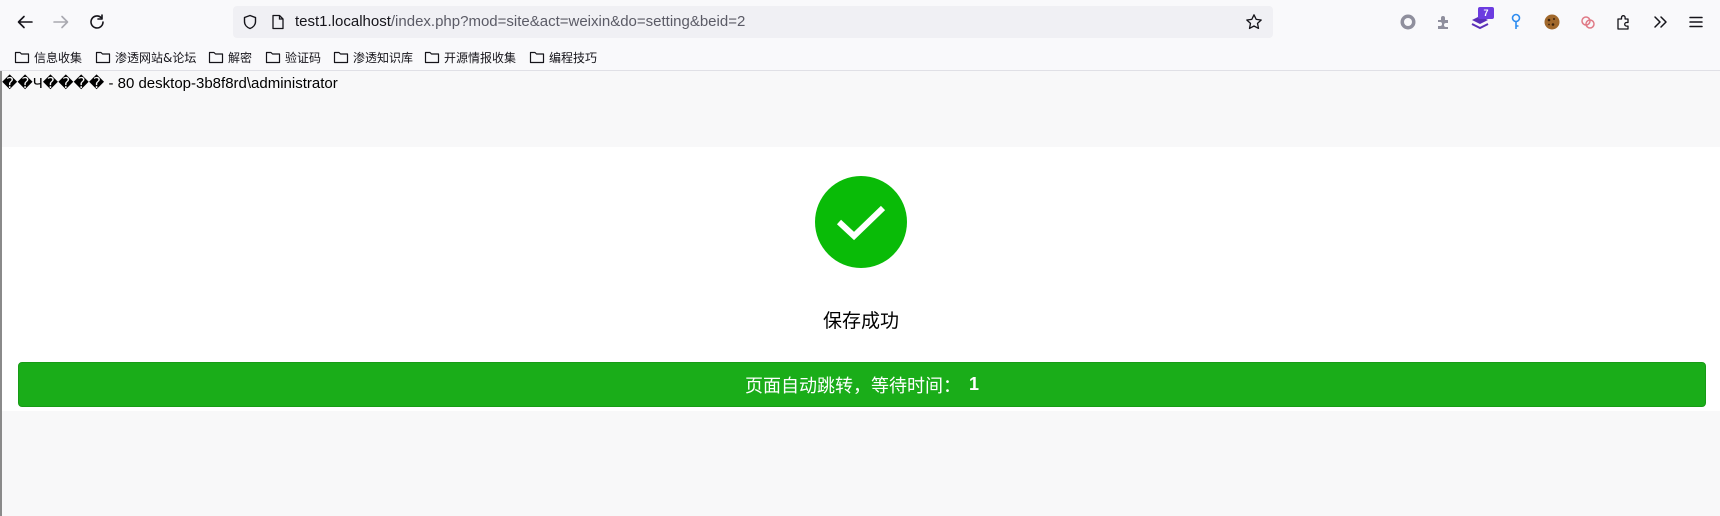 The image size is (1720, 516). I want to click on bookmarks-toolbar: 信息收集 渗透网站&论坛 解密 验证码 渗透知识库 开源情报收集 编程技巧, so click(860, 57).